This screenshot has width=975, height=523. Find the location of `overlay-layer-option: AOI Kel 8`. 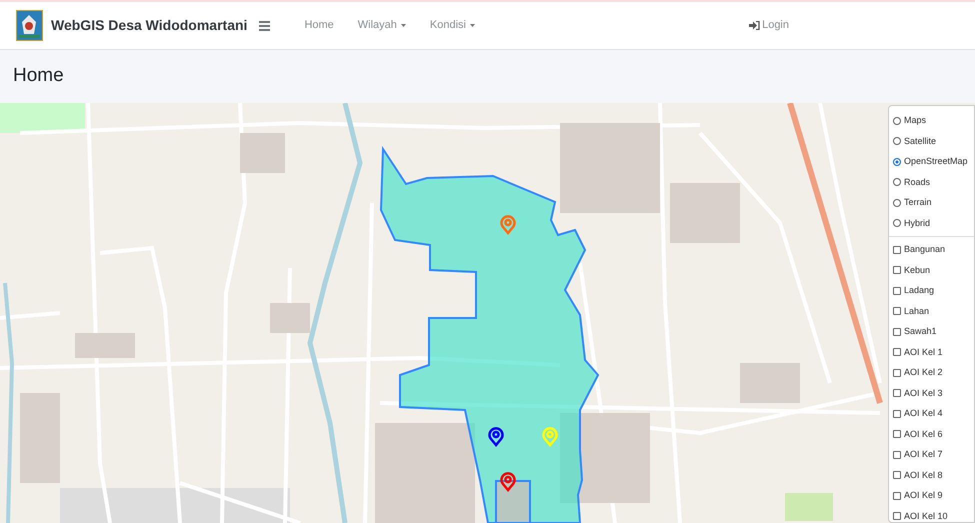

overlay-layer-option: AOI Kel 8 is located at coordinates (931, 475).